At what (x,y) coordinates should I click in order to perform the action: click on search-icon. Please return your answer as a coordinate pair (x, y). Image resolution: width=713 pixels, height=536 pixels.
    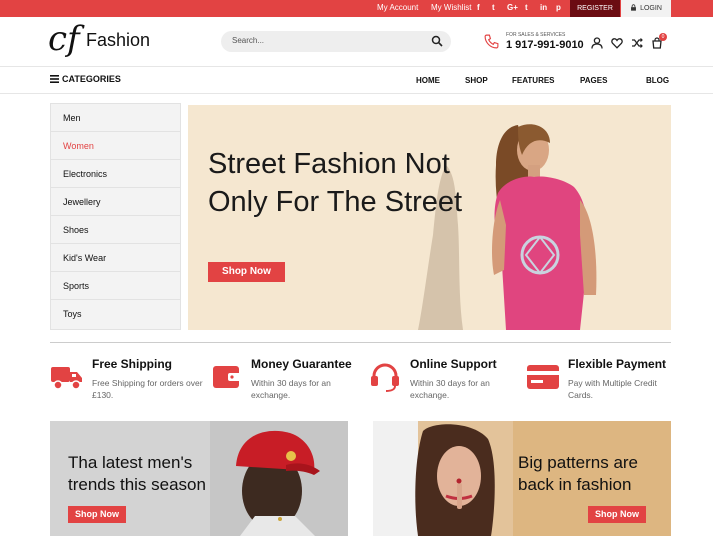
    Looking at the image, I should click on (437, 41).